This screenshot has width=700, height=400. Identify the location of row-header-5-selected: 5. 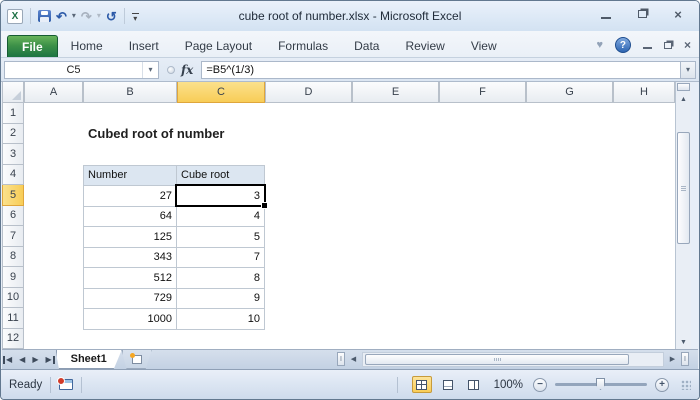
(13, 195).